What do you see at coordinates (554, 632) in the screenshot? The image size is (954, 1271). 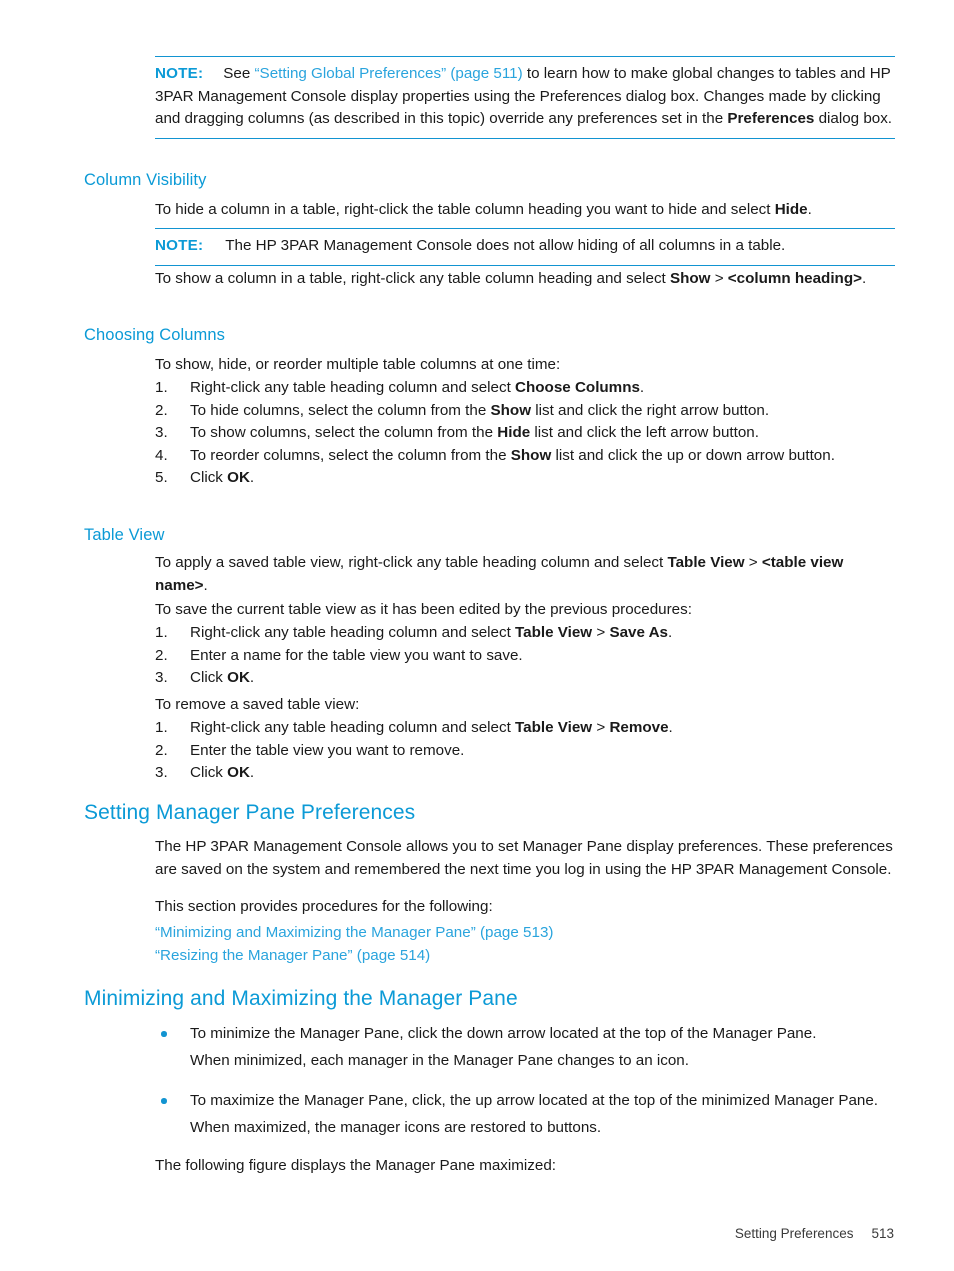 I see `emphasis-term: Table View` at bounding box center [554, 632].